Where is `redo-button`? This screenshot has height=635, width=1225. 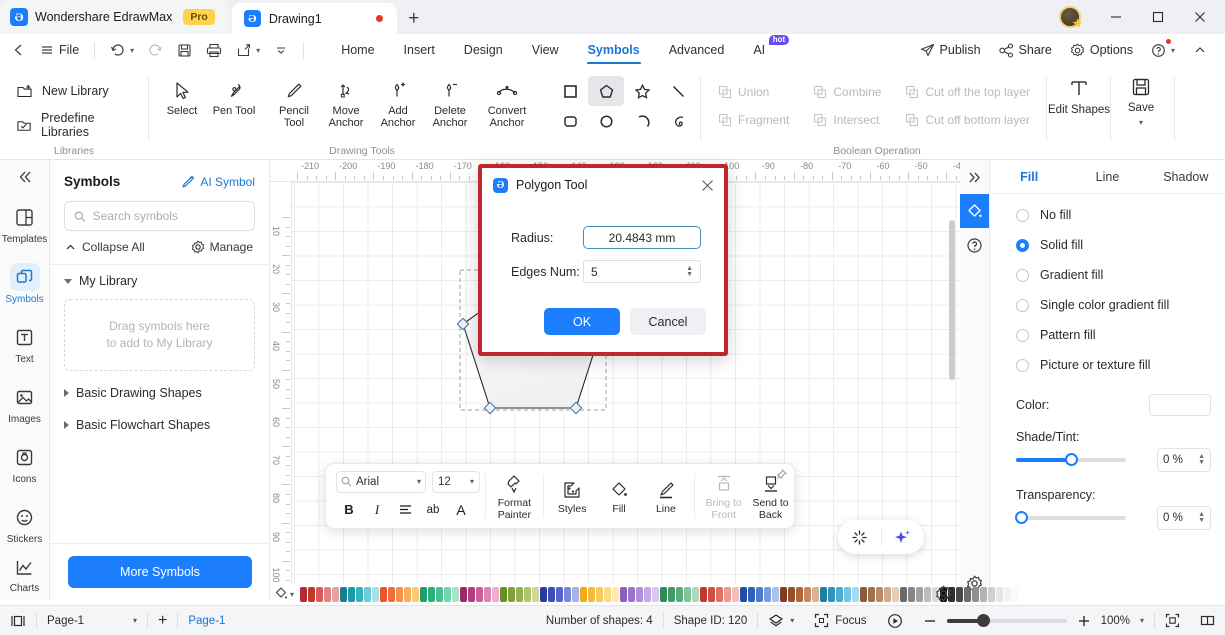 redo-button is located at coordinates (155, 50).